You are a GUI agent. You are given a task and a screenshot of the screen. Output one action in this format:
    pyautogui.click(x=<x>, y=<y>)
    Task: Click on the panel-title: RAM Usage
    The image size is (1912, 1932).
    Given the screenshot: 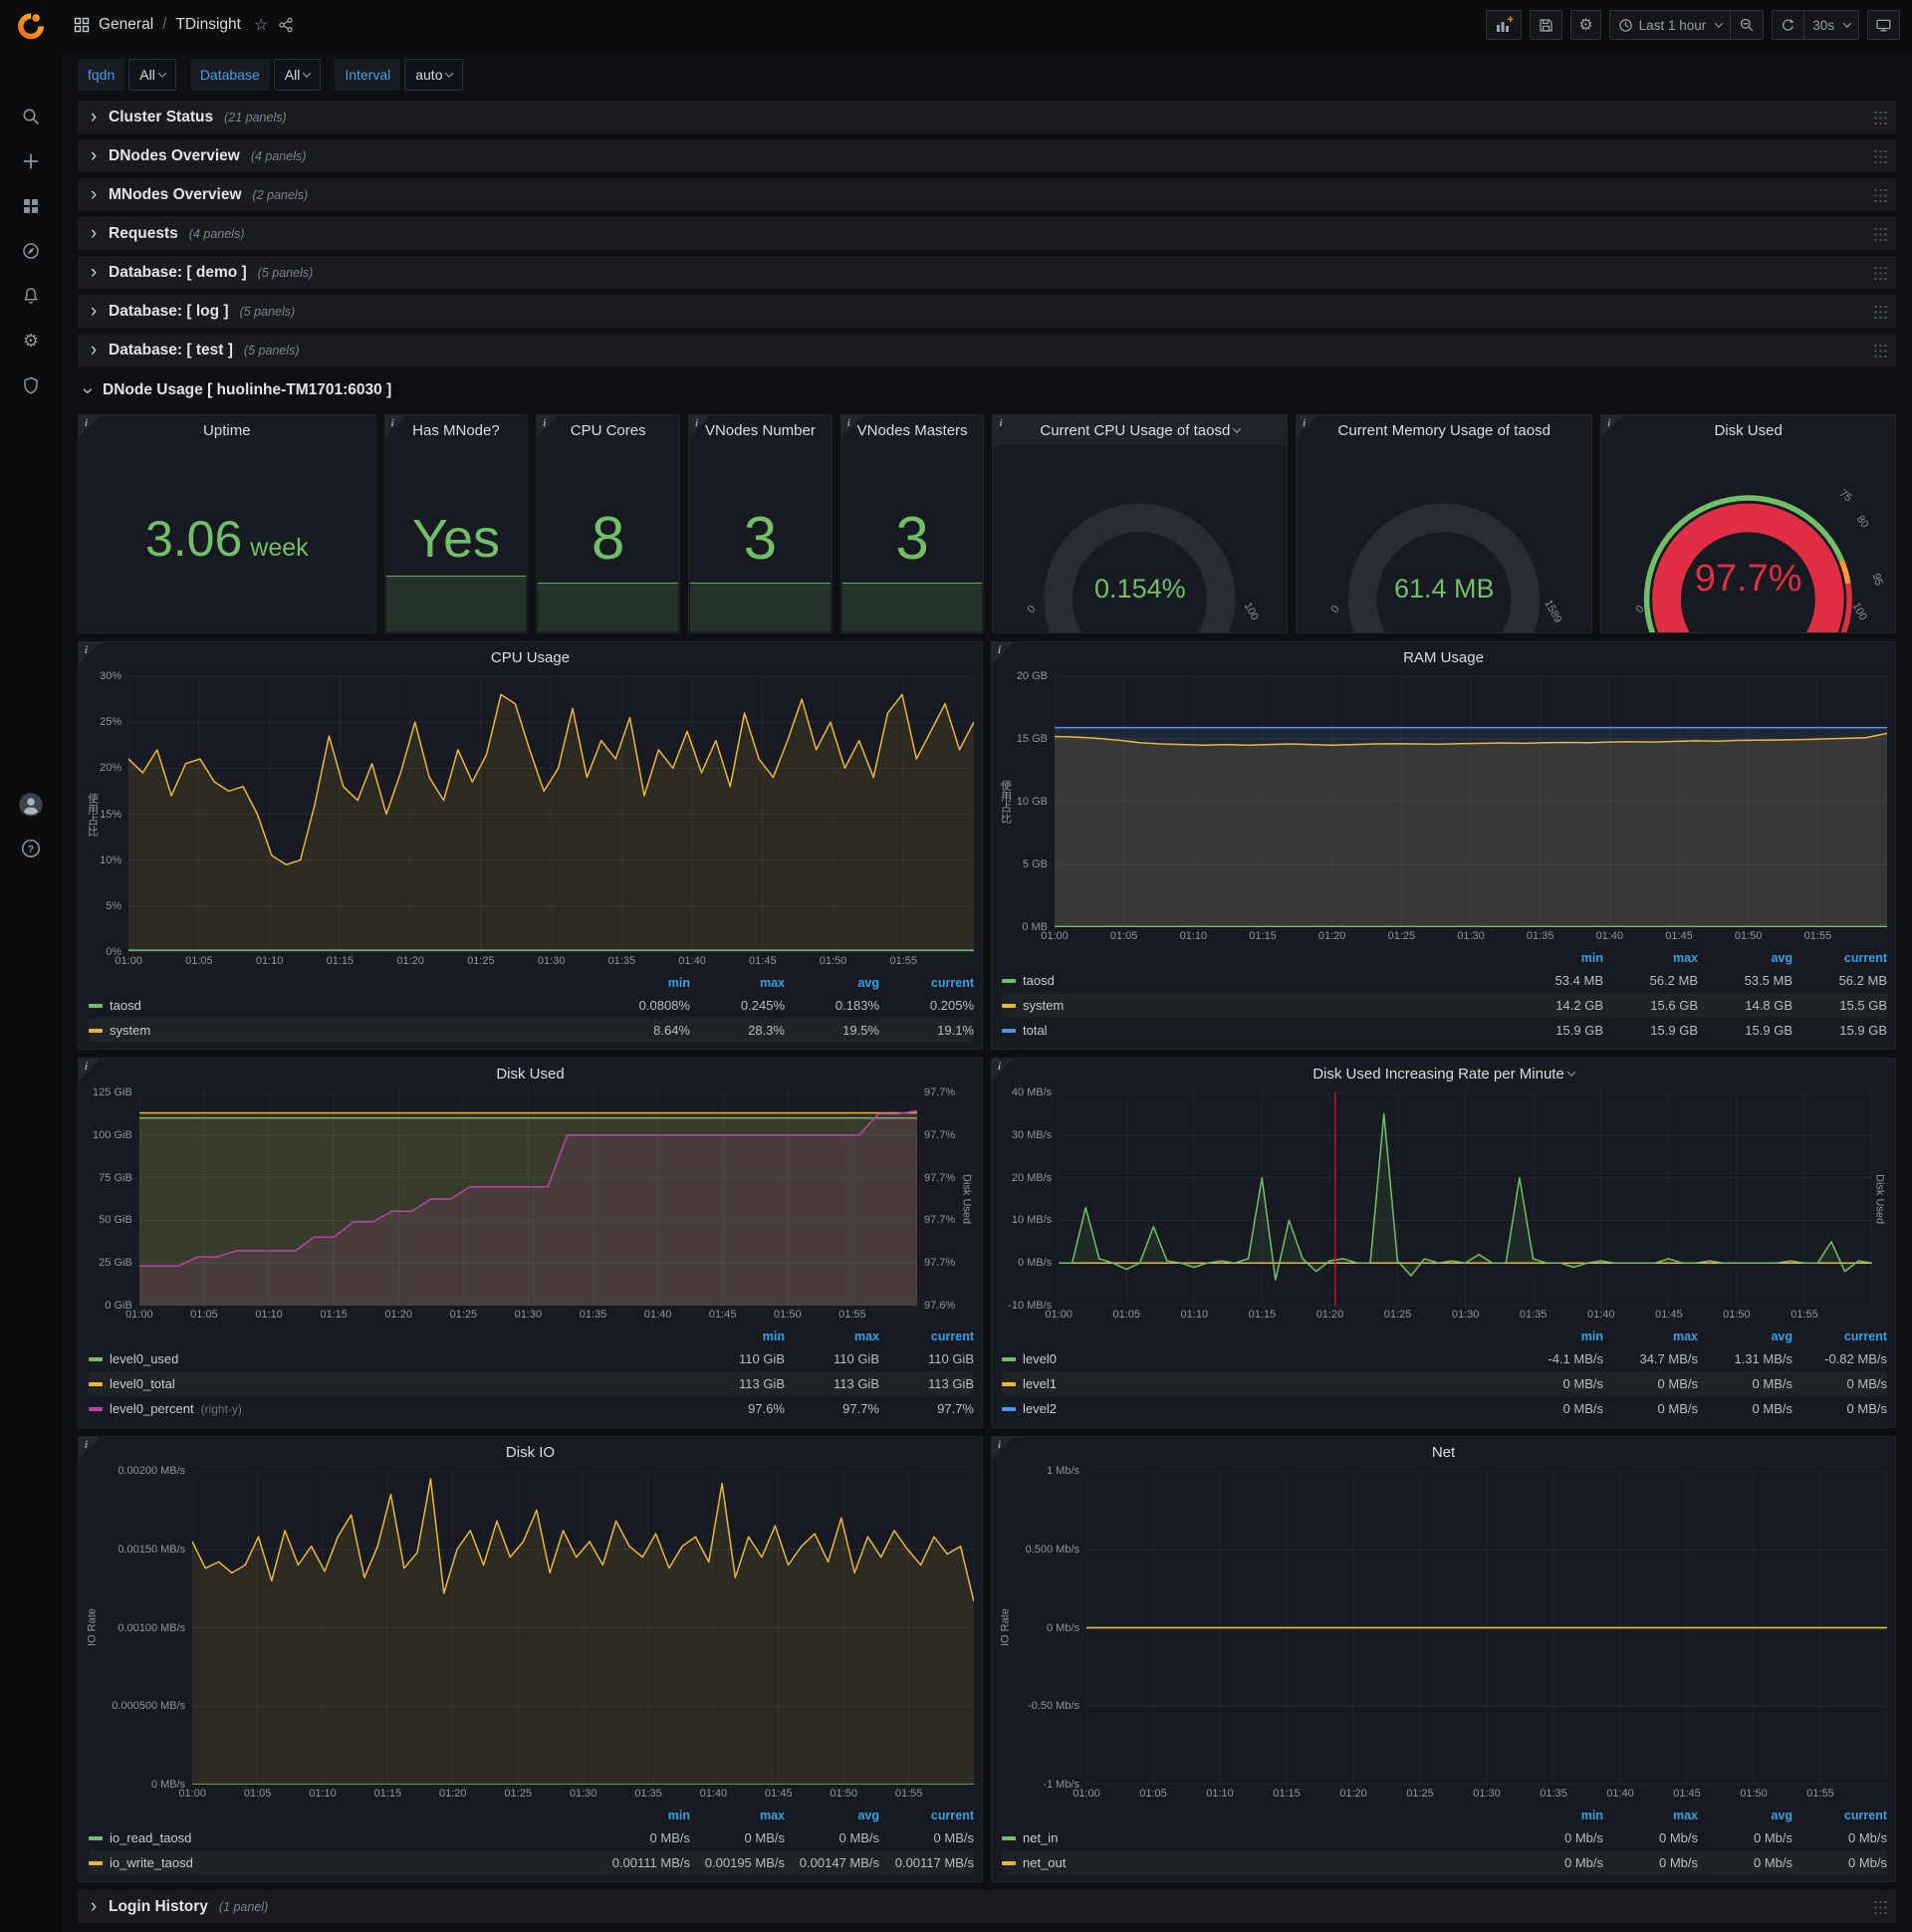 What is the action you would take?
    pyautogui.click(x=1443, y=657)
    